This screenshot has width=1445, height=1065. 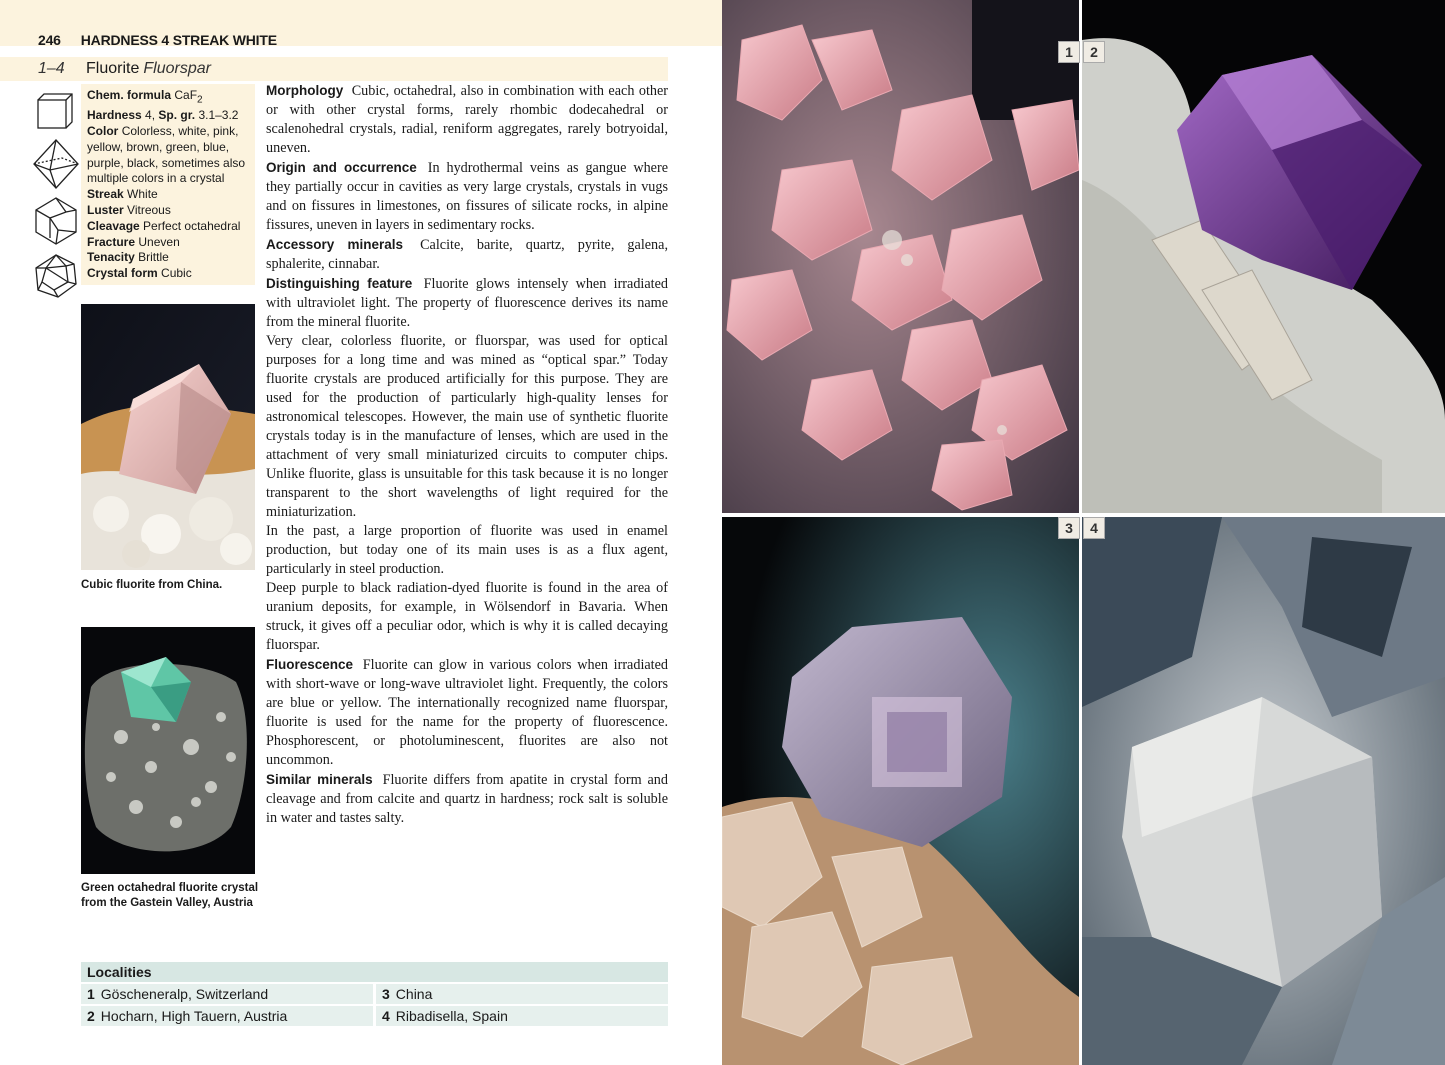 I want to click on locality-number: 3, so click(x=386, y=994).